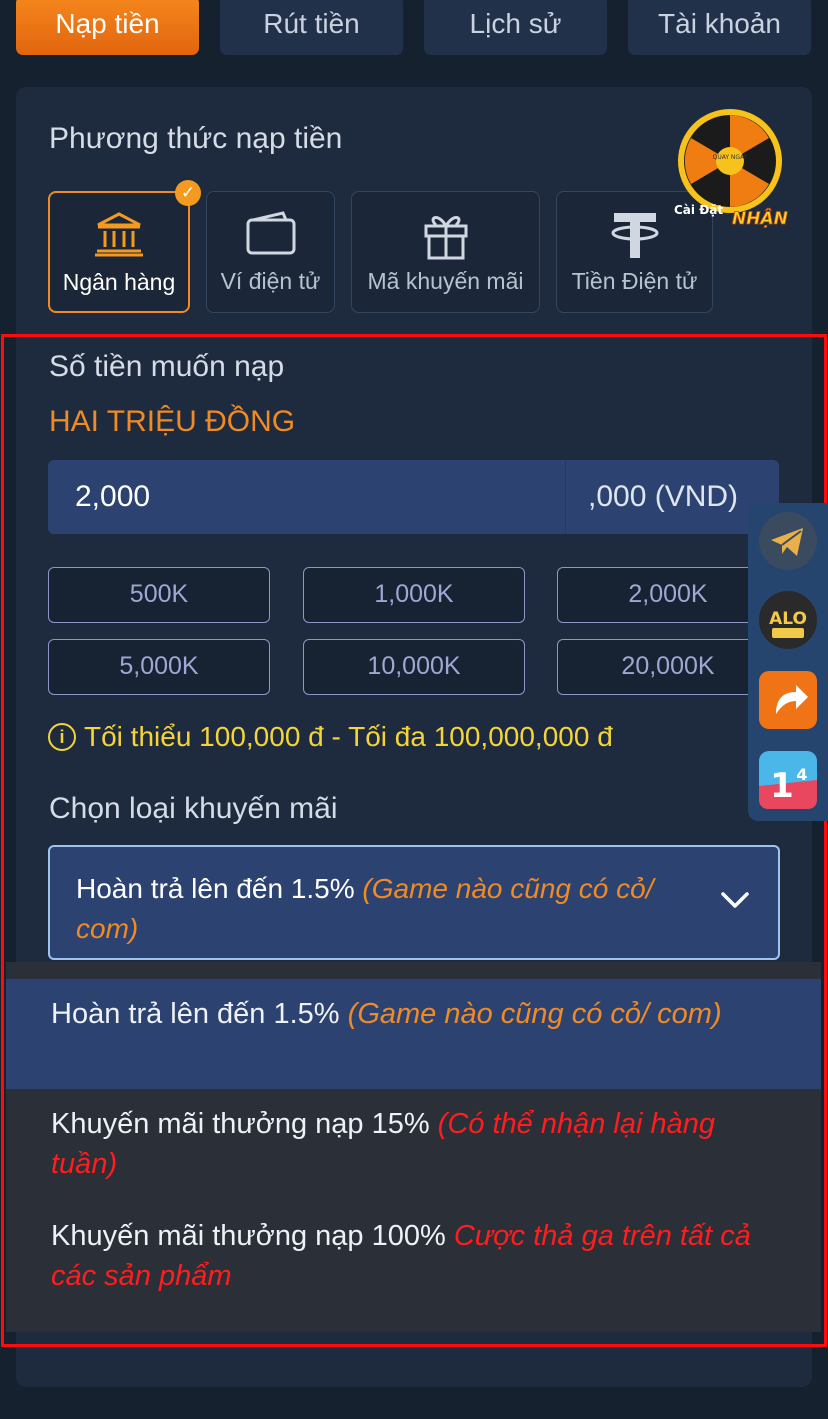  I want to click on method-bank: ✓ Ngân hàng, so click(124, 246).